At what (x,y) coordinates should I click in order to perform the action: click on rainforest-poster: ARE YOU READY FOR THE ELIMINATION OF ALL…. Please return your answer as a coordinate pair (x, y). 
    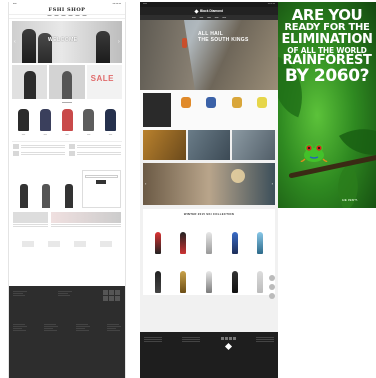
    Looking at the image, I should click on (327, 105).